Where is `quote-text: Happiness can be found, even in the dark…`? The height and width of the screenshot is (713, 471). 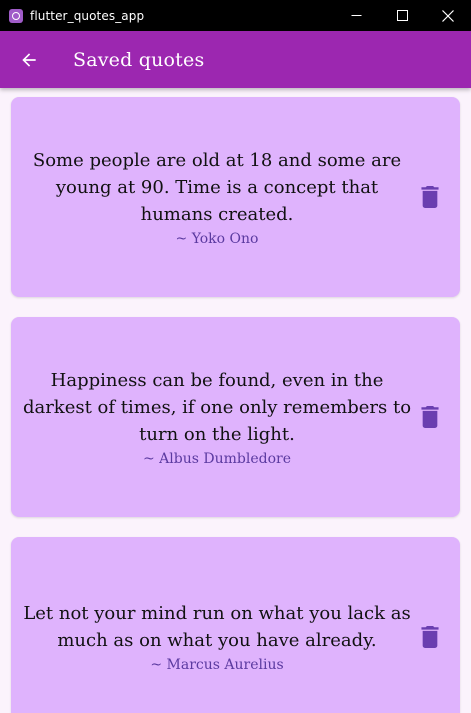 quote-text: Happiness can be found, even in the dark… is located at coordinates (217, 407).